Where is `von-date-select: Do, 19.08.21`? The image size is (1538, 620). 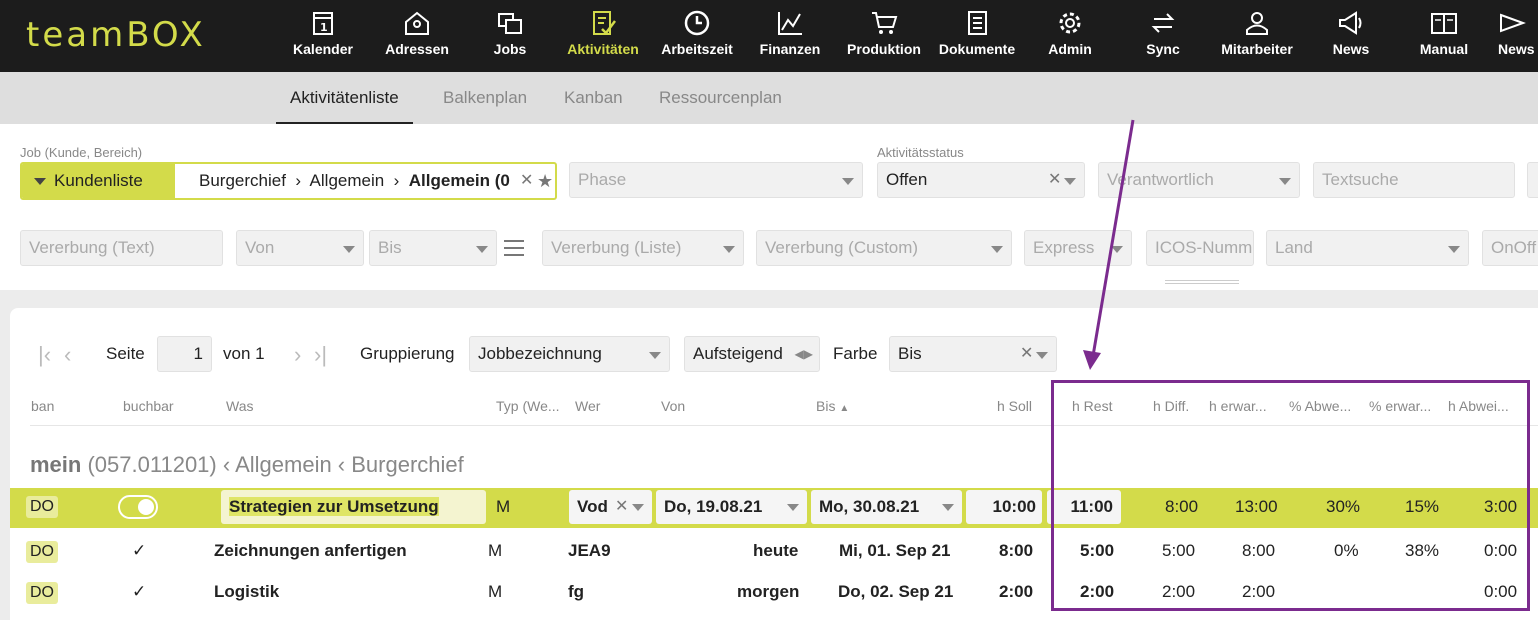
von-date-select: Do, 19.08.21 is located at coordinates (731, 507).